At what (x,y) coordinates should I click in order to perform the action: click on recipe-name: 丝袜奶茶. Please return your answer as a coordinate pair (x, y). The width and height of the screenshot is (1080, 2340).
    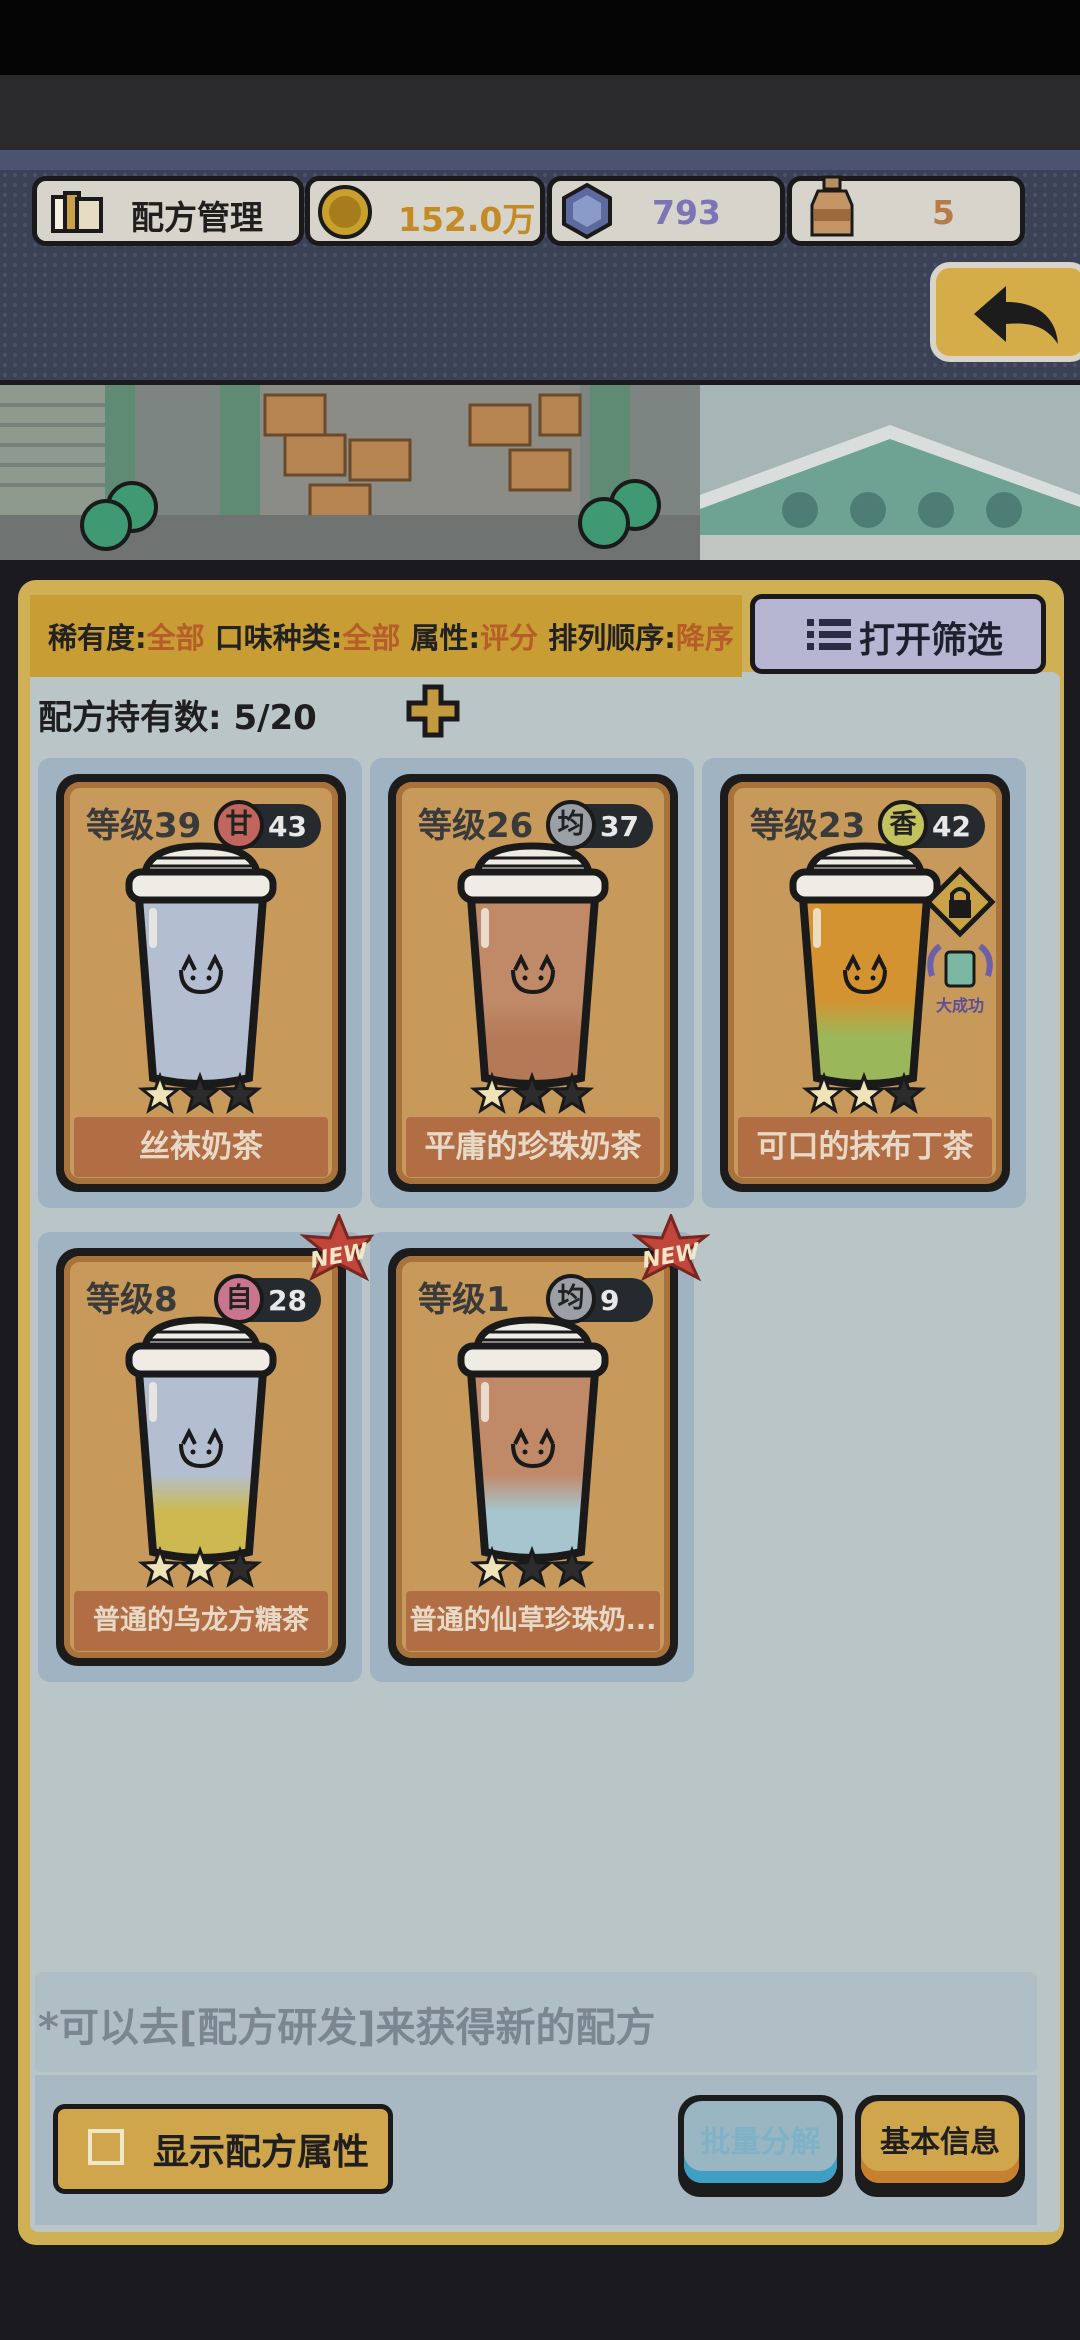
    Looking at the image, I should click on (201, 1147).